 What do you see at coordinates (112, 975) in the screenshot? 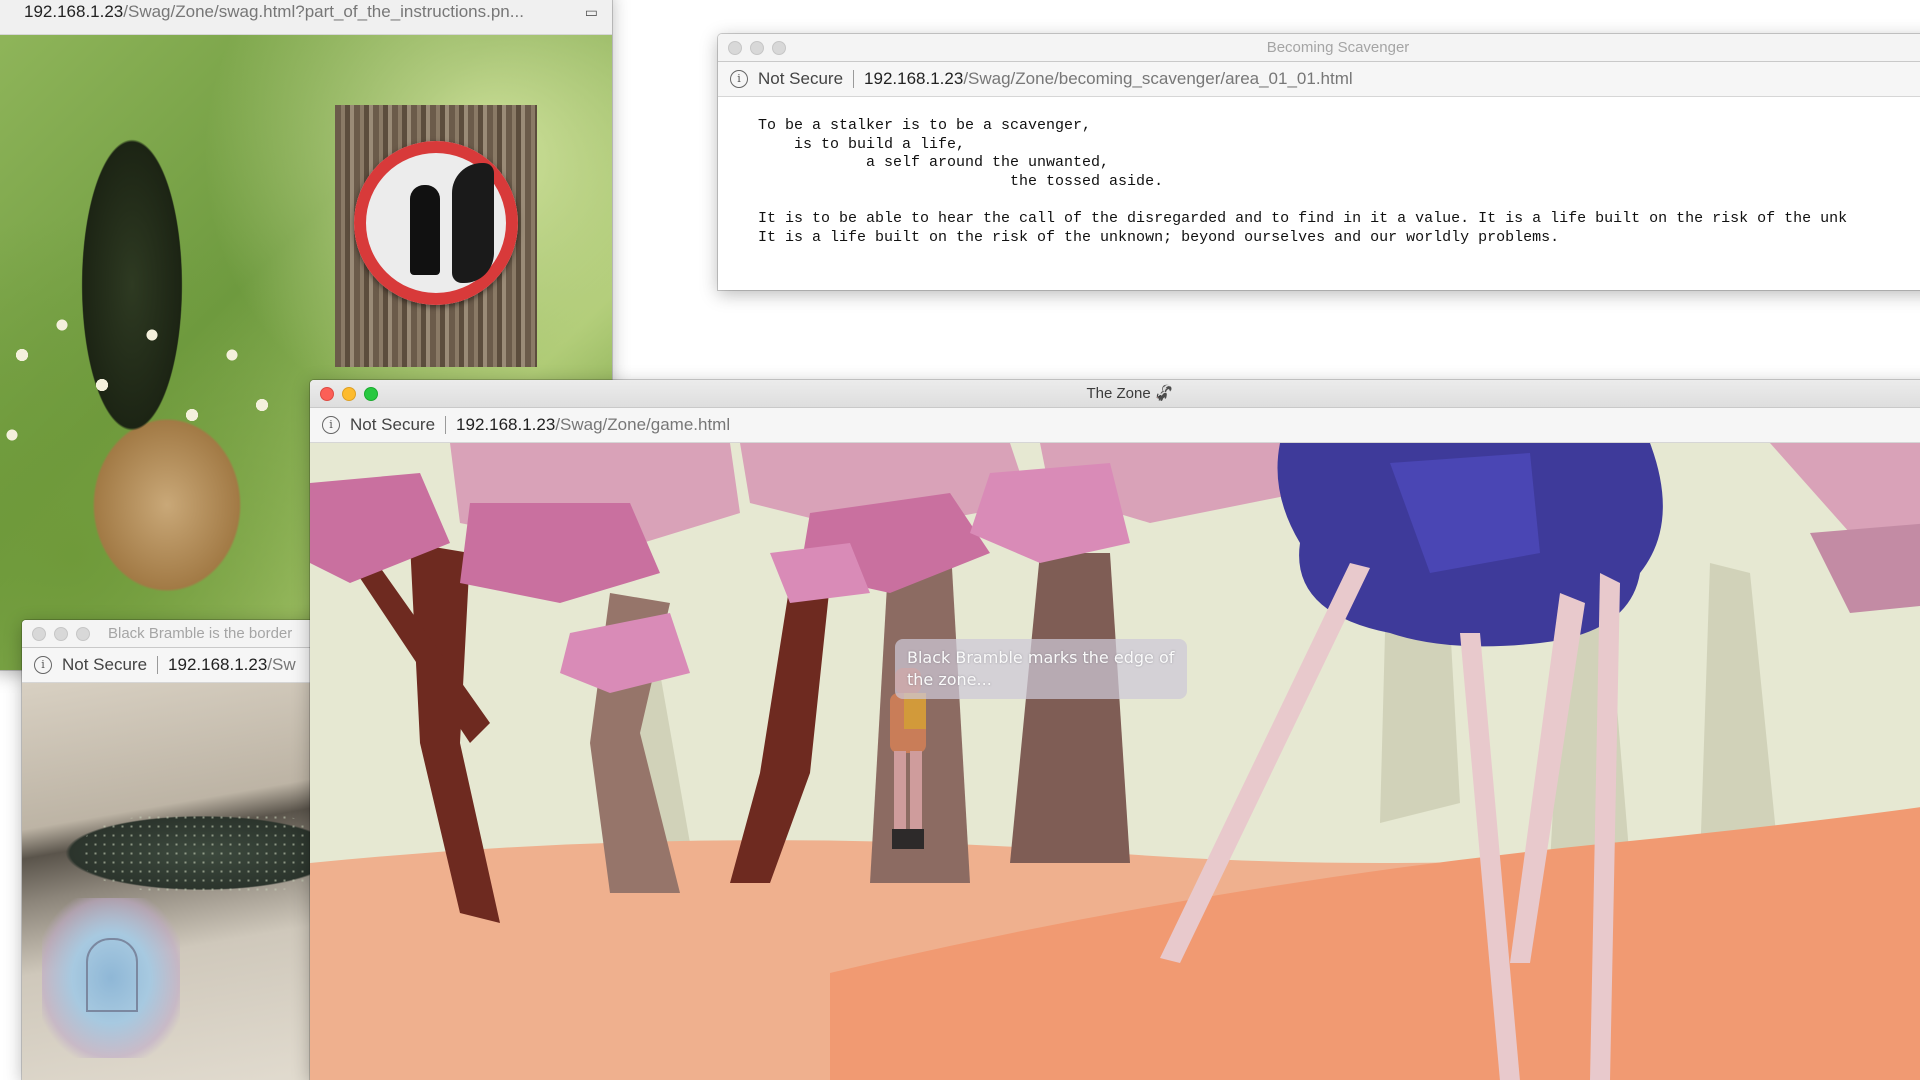
I see `arch-outline` at bounding box center [112, 975].